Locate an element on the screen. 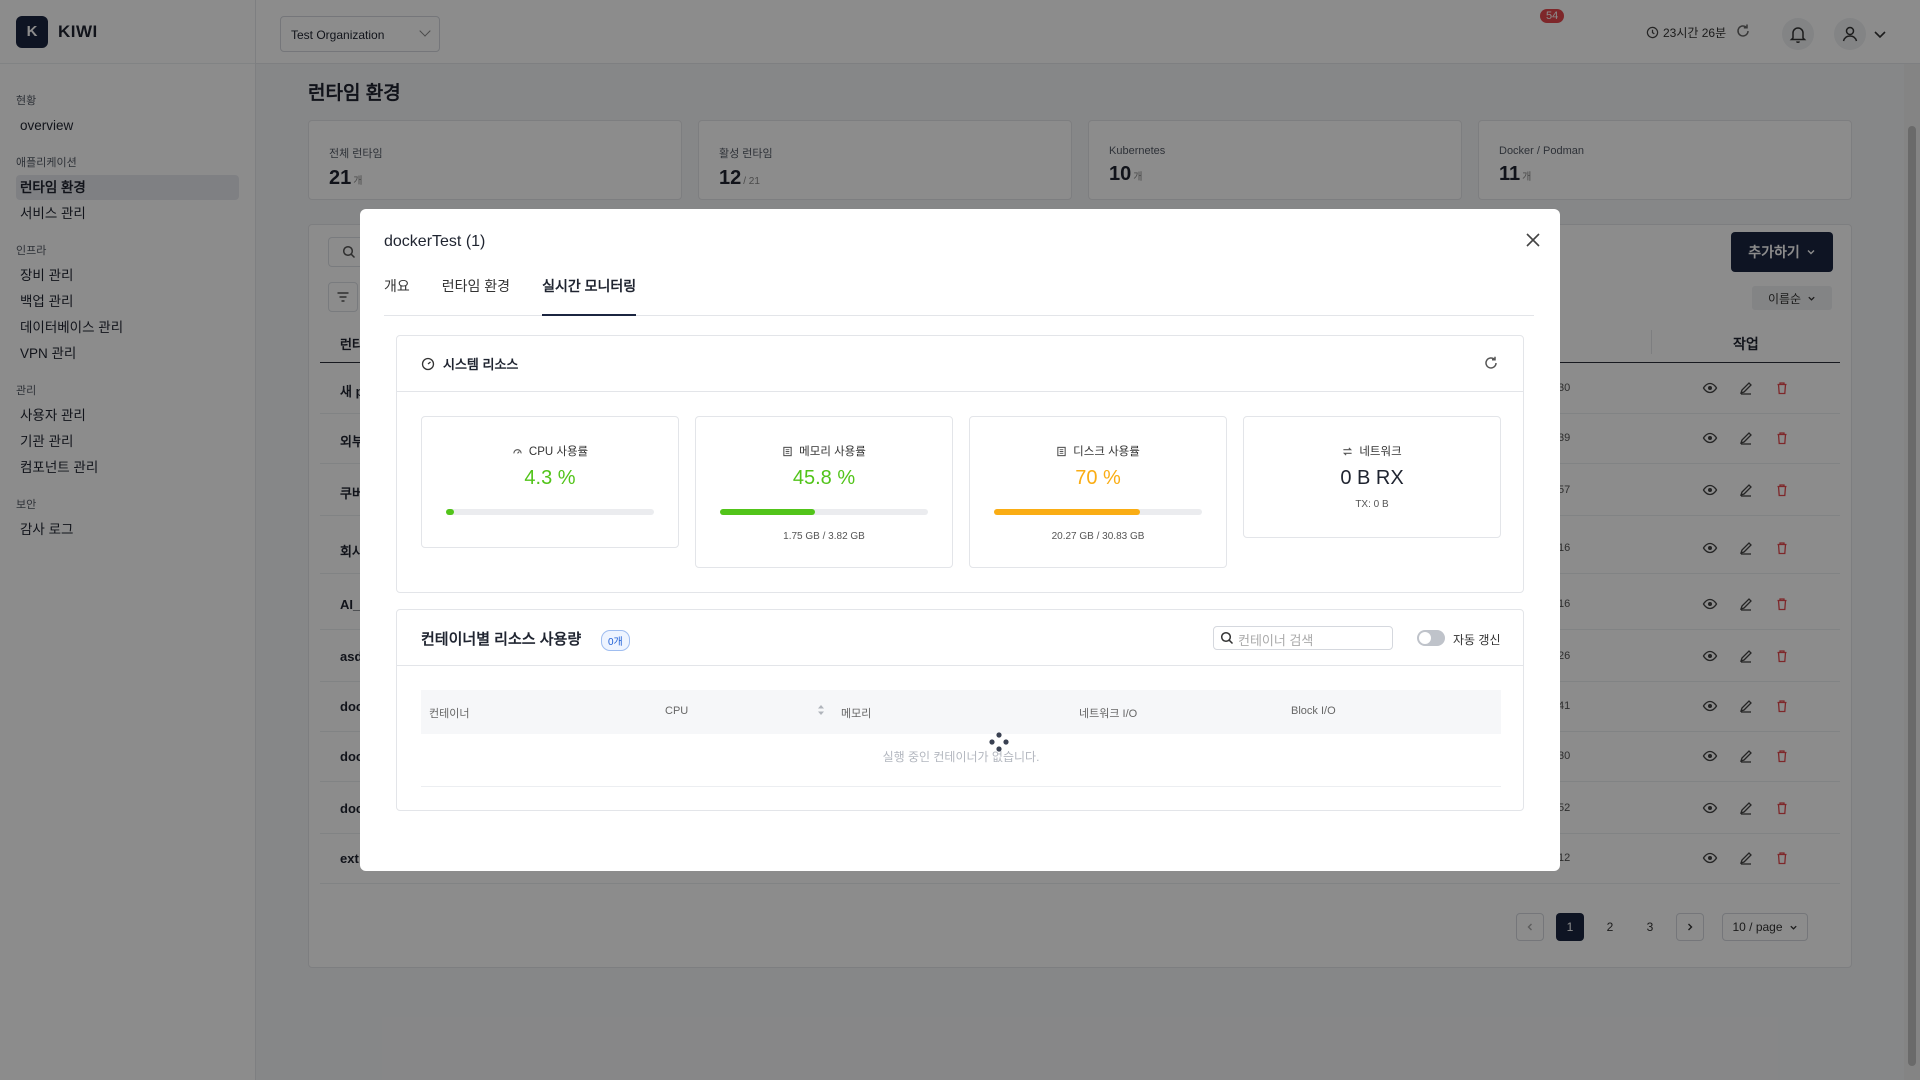 Image resolution: width=1920 pixels, height=1080 pixels. search-icon is located at coordinates (1227, 638).